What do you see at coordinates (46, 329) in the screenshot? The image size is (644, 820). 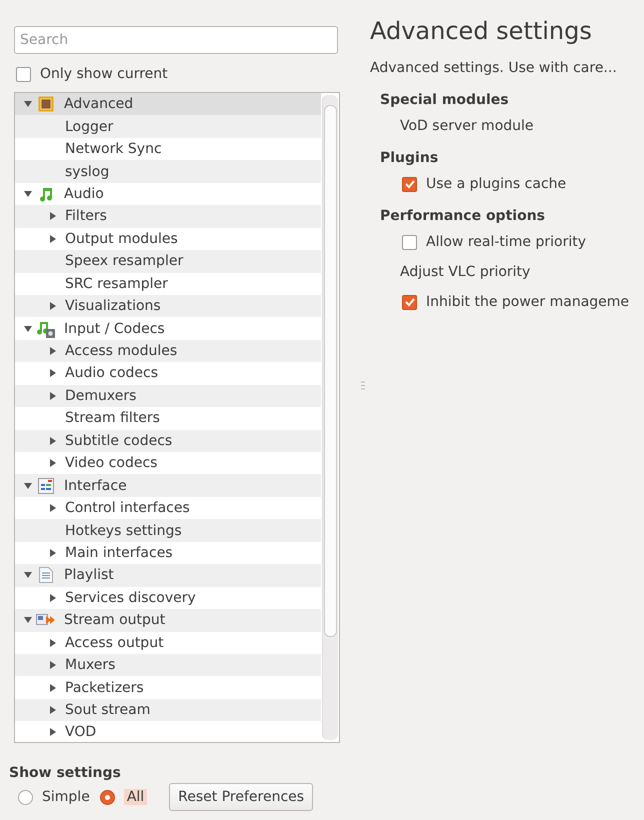 I see `music-gear-icon` at bounding box center [46, 329].